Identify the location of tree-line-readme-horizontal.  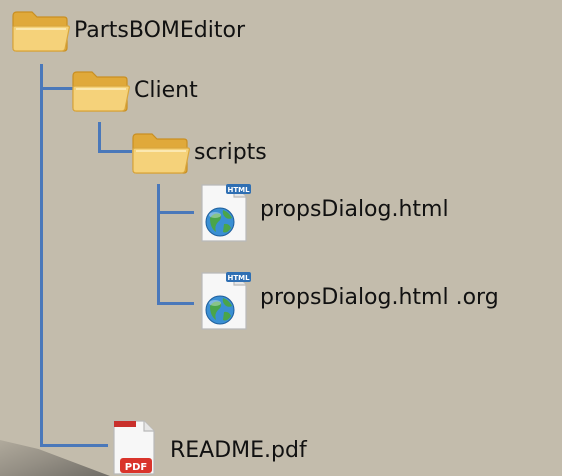
(74, 445).